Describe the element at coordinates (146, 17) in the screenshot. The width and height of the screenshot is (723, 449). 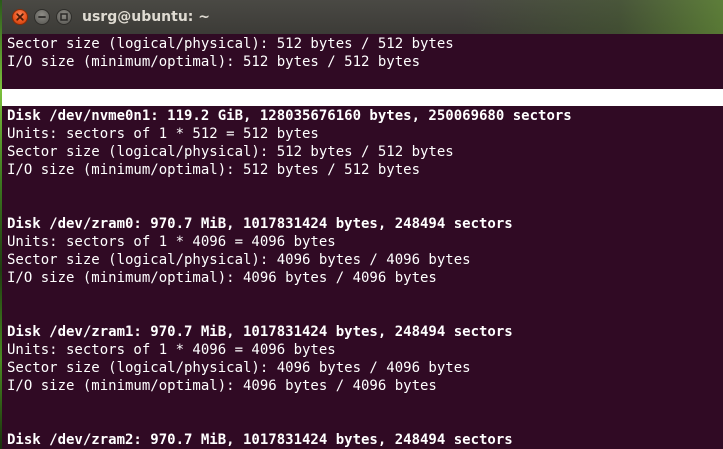
I see `window-title: usrg@ubuntu: ~` at that location.